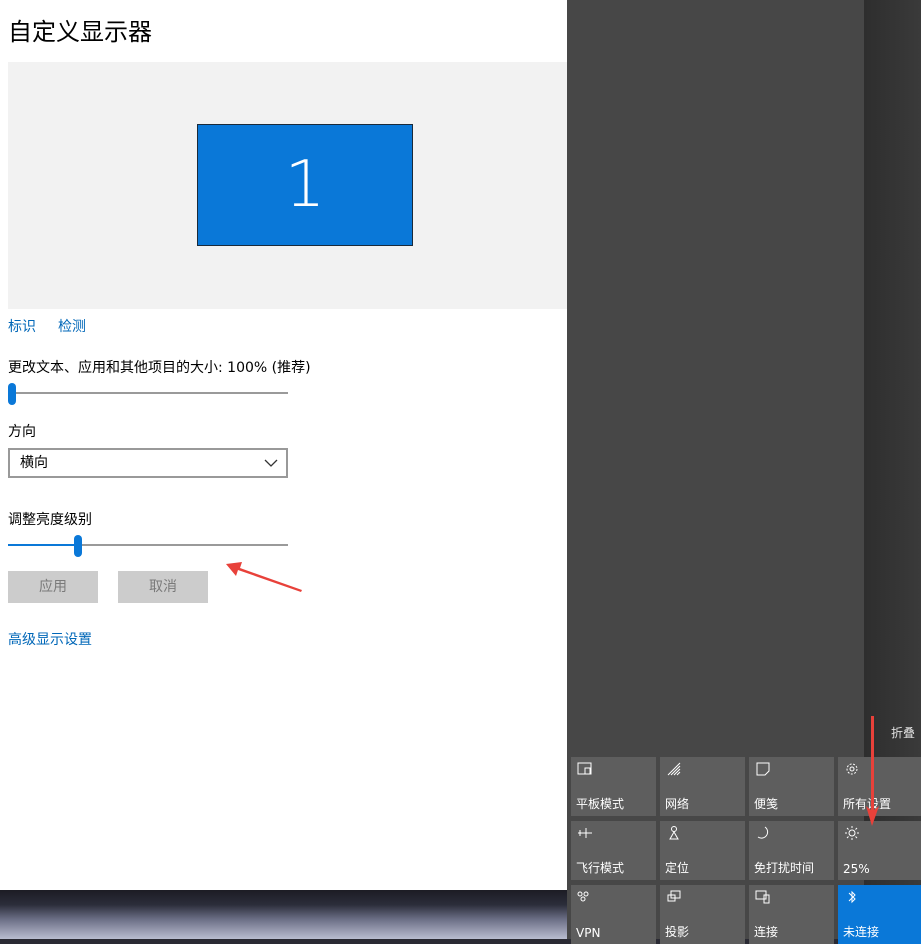  Describe the element at coordinates (879, 850) in the screenshot. I see `quick-action-tile: 25%` at that location.